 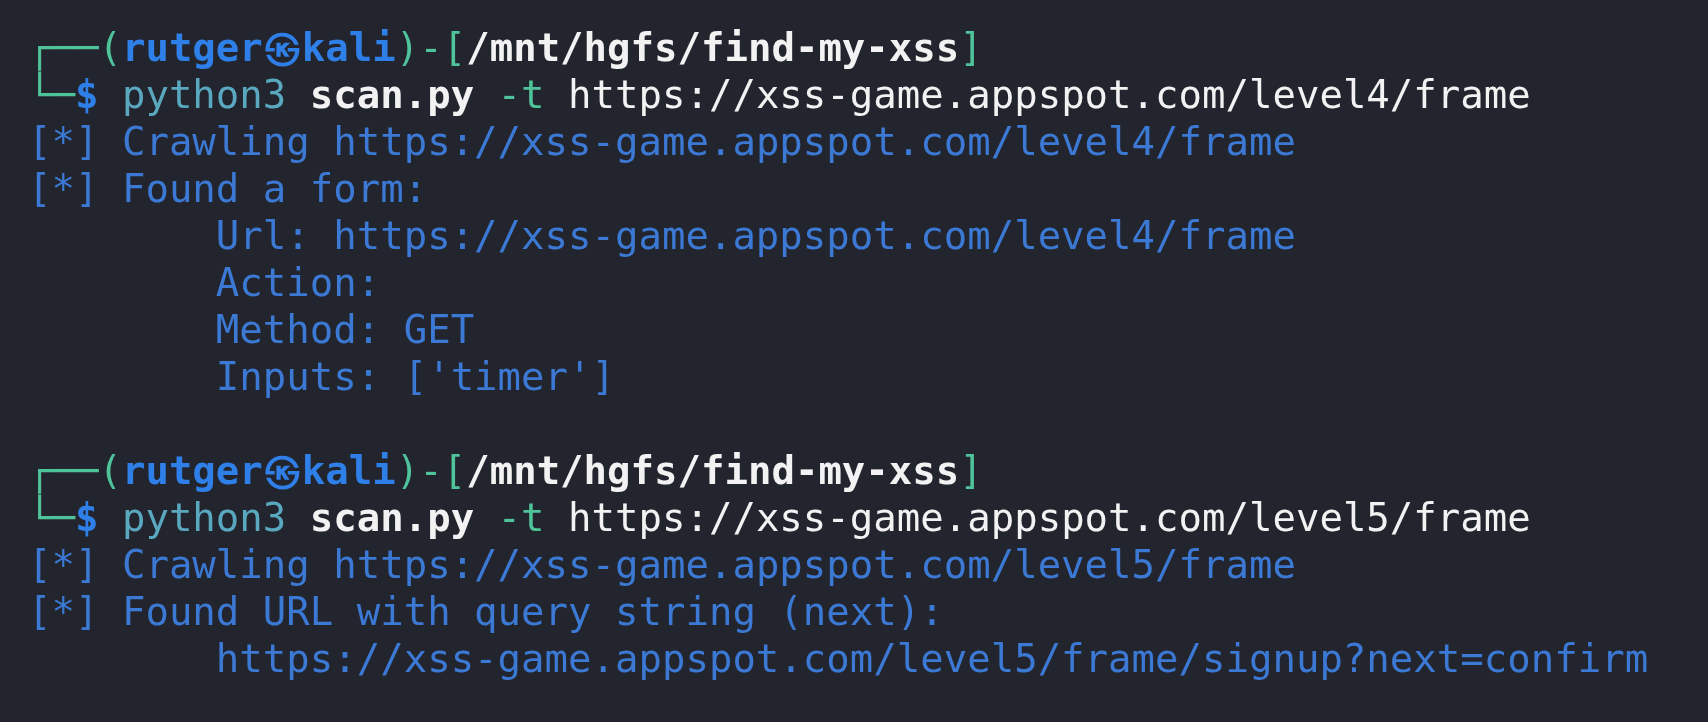 What do you see at coordinates (415, 376) in the screenshot?
I see `output-line: Inputs: ['timer']` at bounding box center [415, 376].